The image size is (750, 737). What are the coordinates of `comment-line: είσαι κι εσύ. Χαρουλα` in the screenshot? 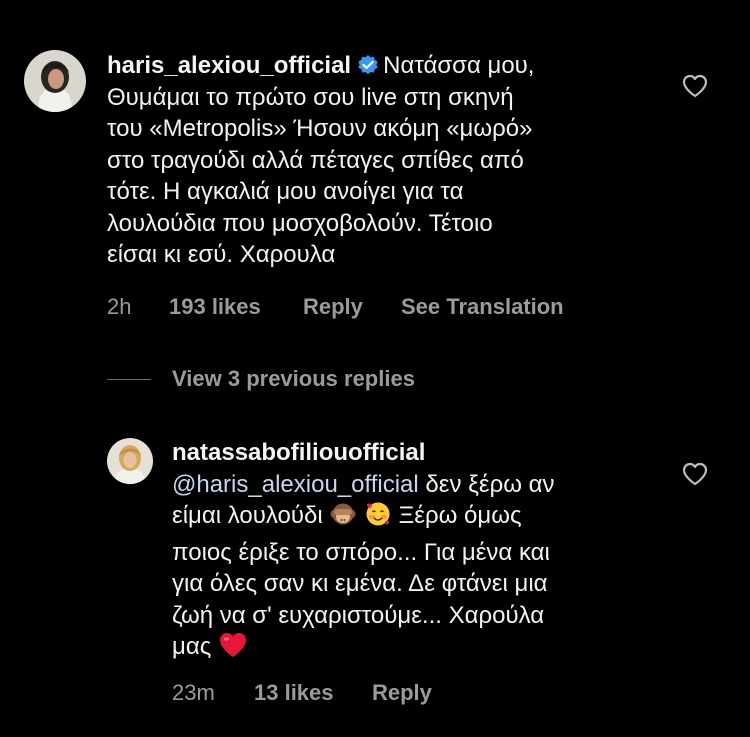 It's located at (221, 254).